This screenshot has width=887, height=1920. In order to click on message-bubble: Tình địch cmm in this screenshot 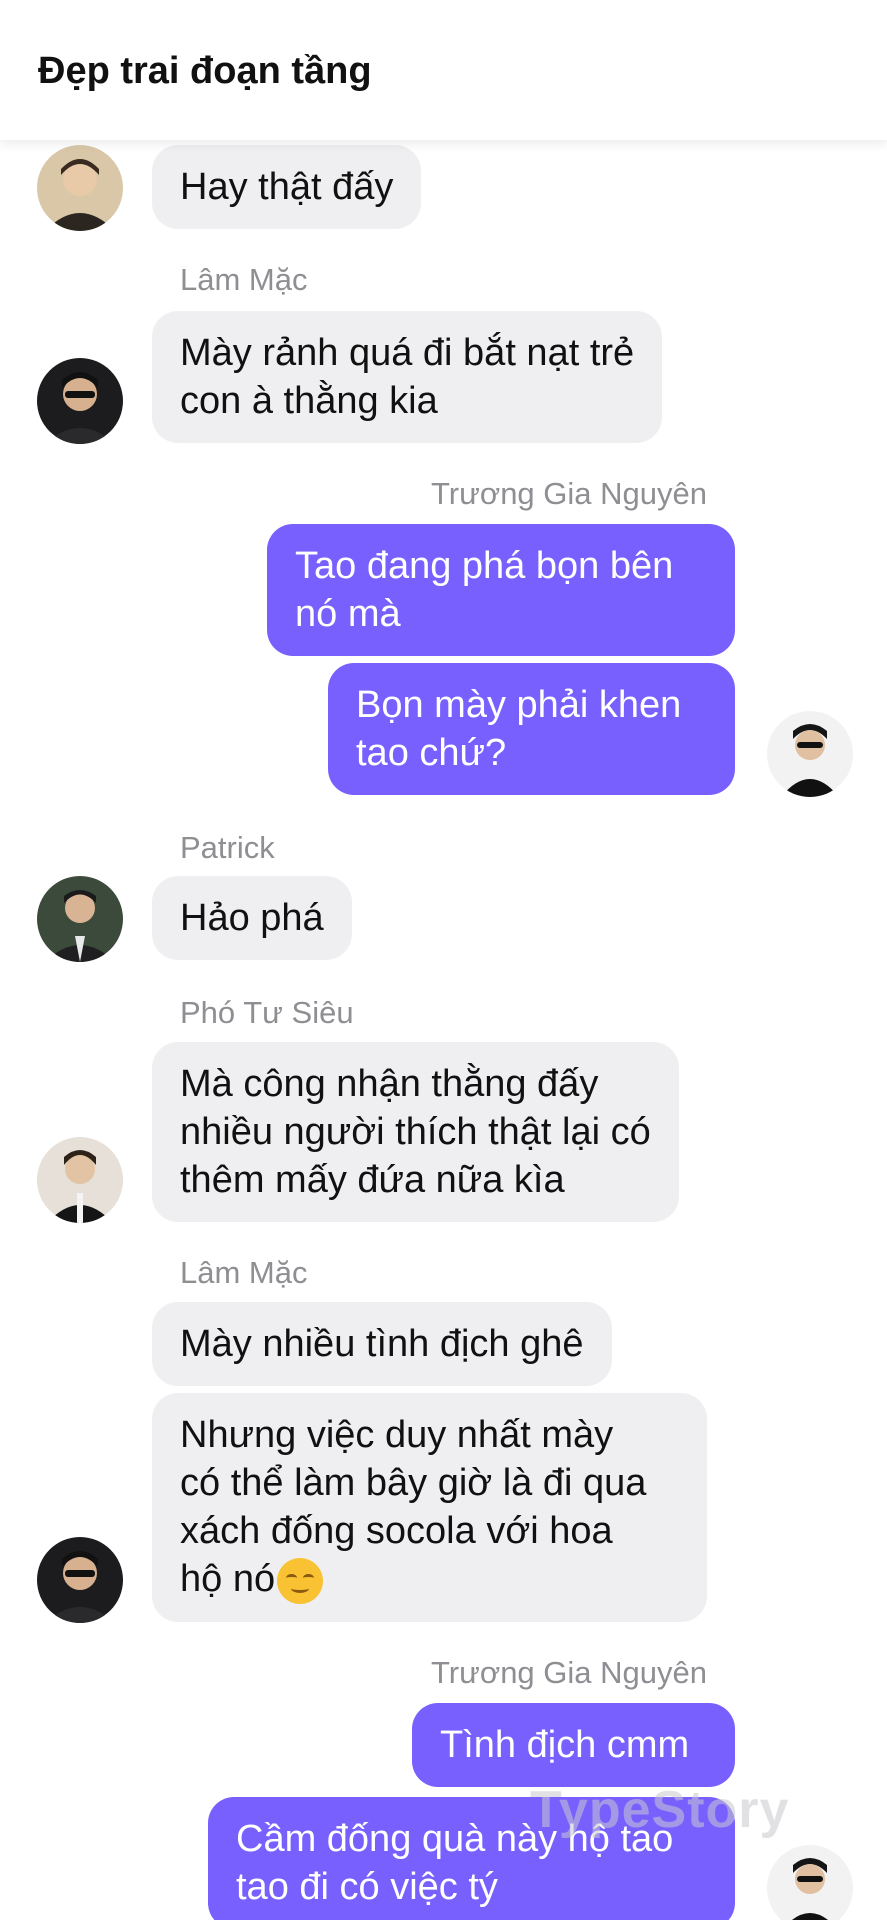, I will do `click(573, 1745)`.